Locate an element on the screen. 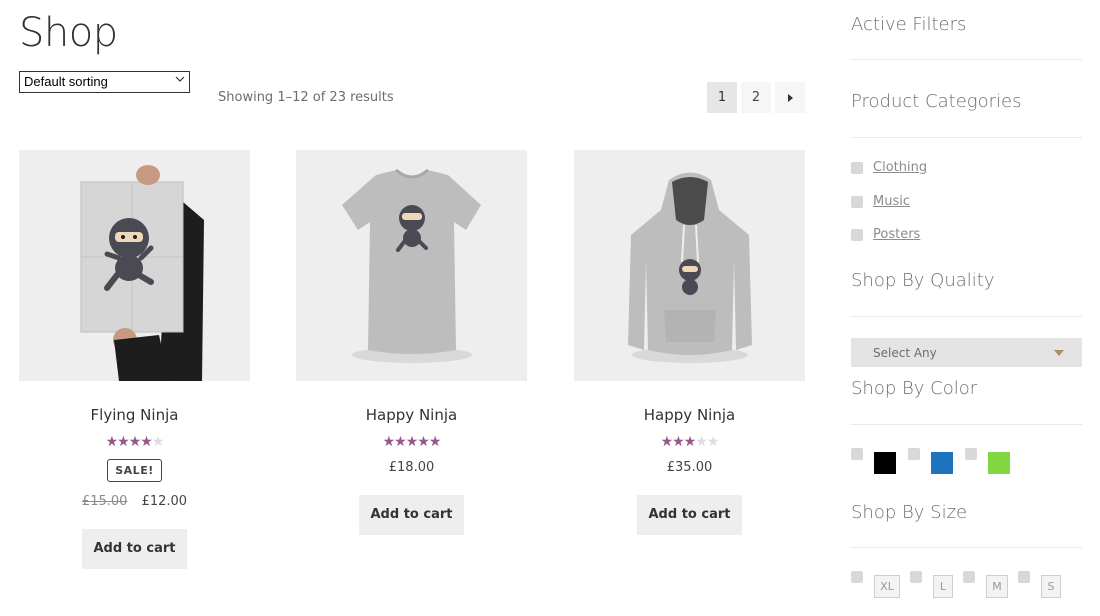 Image resolution: width=1100 pixels, height=616 pixels. product-categories-title: Product Categories is located at coordinates (936, 101).